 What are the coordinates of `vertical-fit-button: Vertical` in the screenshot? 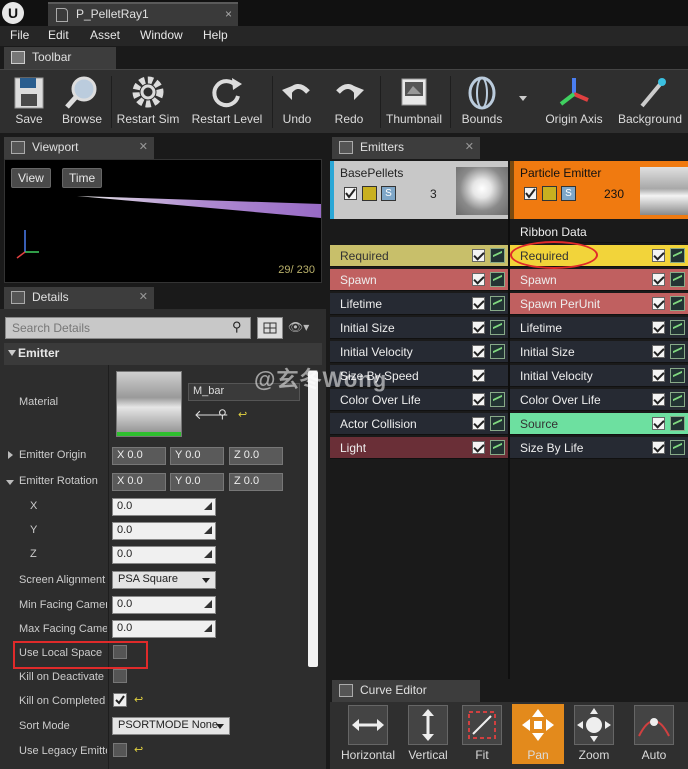 It's located at (428, 734).